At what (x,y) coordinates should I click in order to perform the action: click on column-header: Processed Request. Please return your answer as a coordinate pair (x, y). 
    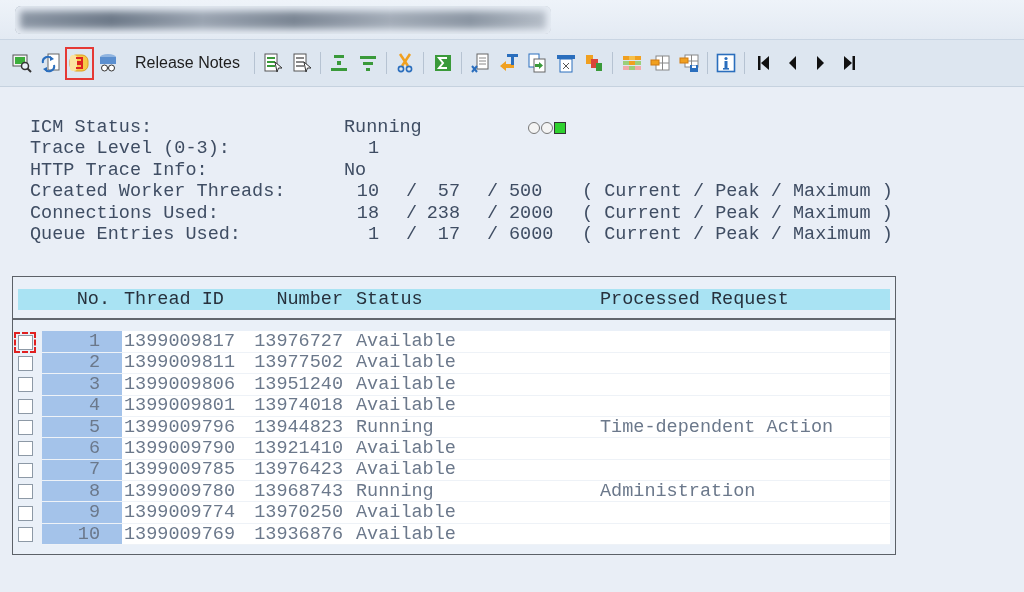
    Looking at the image, I should click on (694, 300).